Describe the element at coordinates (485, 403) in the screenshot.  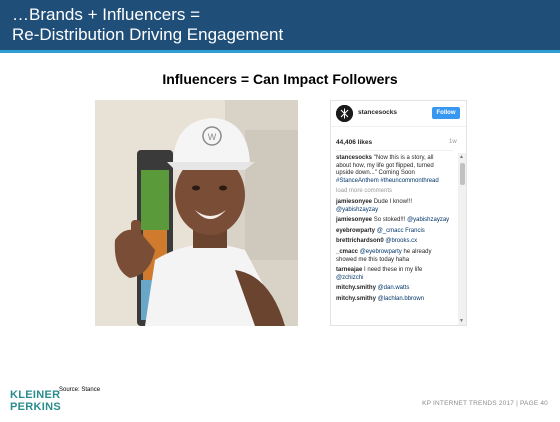
I see `page-footer: KP INTERNET TRENDS 2017 | PAGE 40` at that location.